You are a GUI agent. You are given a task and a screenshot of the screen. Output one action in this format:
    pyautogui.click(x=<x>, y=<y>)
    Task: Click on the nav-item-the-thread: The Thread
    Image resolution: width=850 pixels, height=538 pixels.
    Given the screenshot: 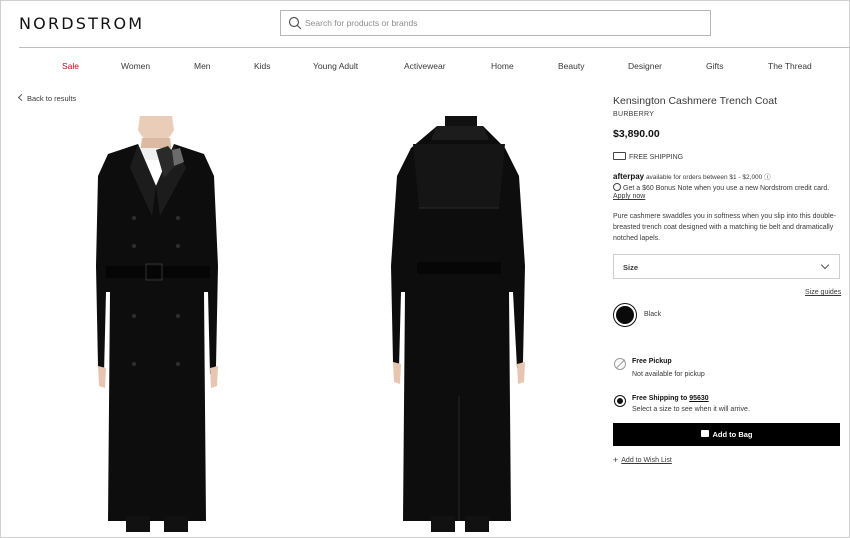 What is the action you would take?
    pyautogui.click(x=790, y=66)
    